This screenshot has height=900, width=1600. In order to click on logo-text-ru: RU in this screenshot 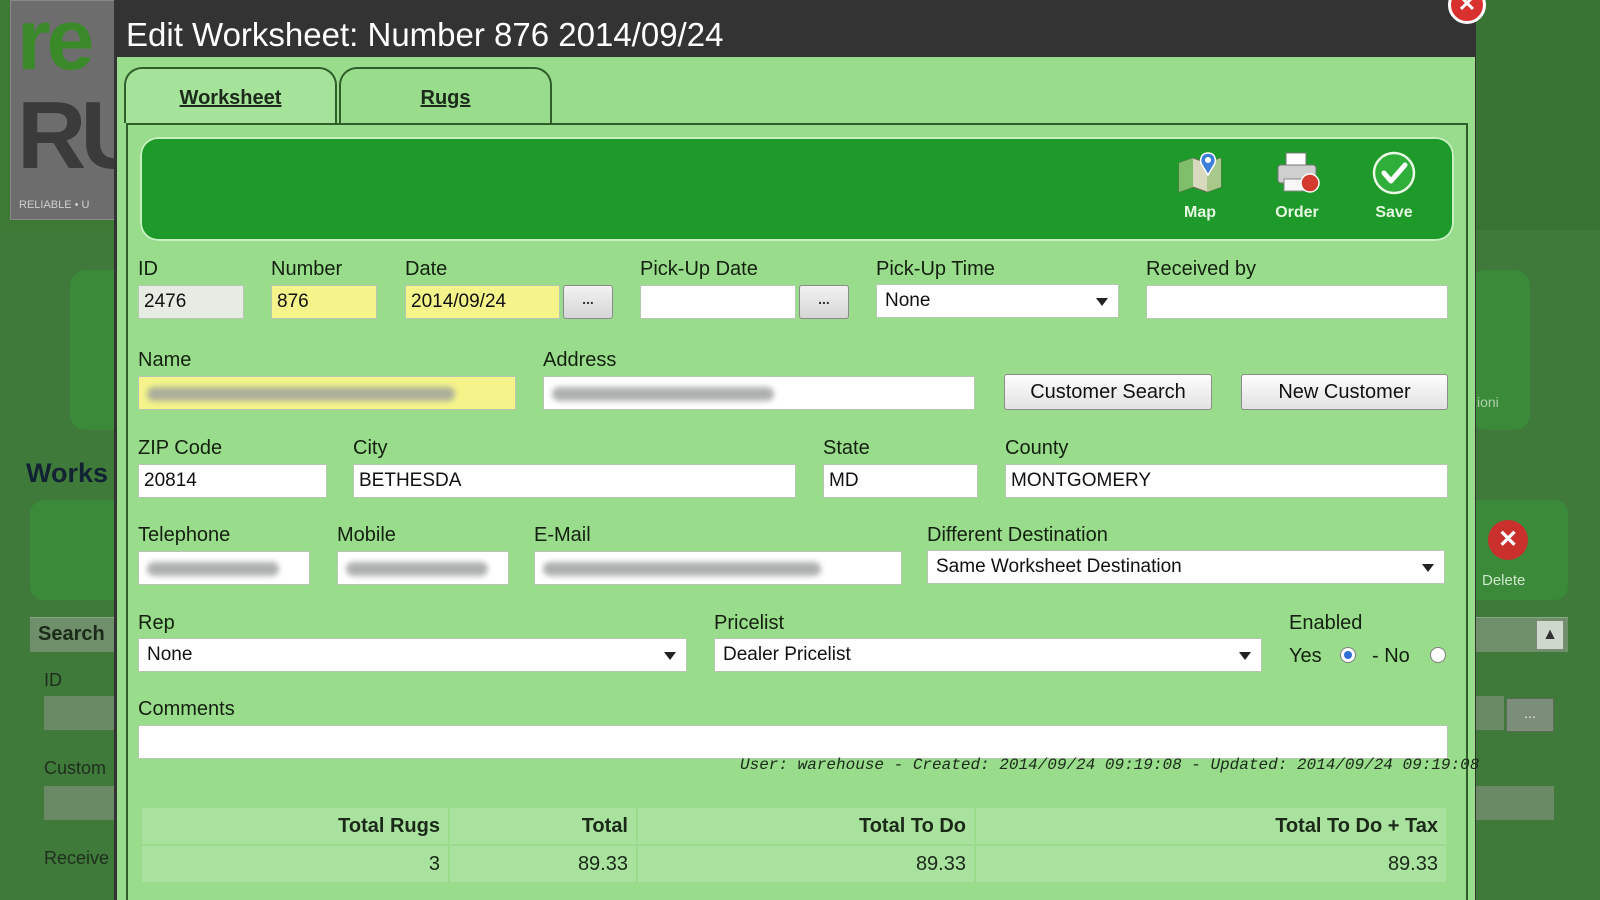, I will do `click(69, 135)`.